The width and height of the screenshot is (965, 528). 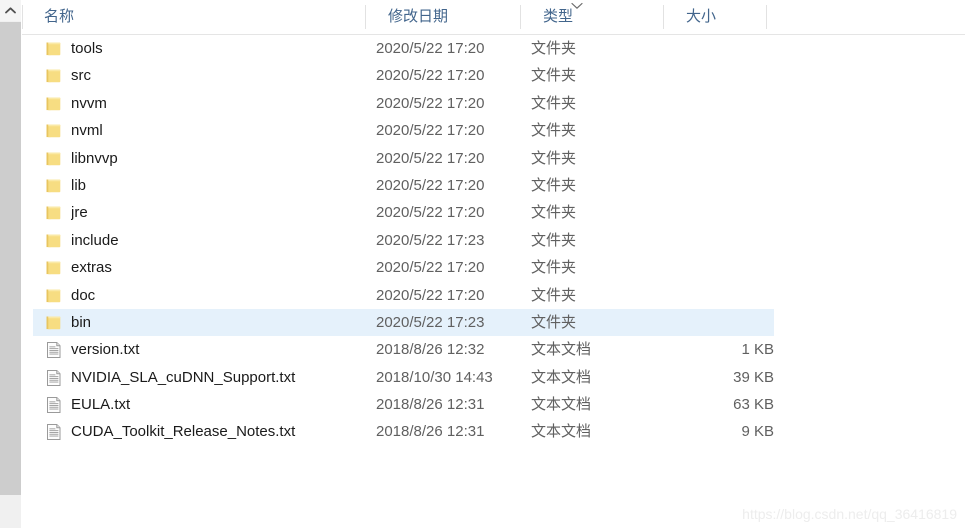 I want to click on table-row: nvvm 2020/5/22 17:20 文件夹, so click(x=403, y=103).